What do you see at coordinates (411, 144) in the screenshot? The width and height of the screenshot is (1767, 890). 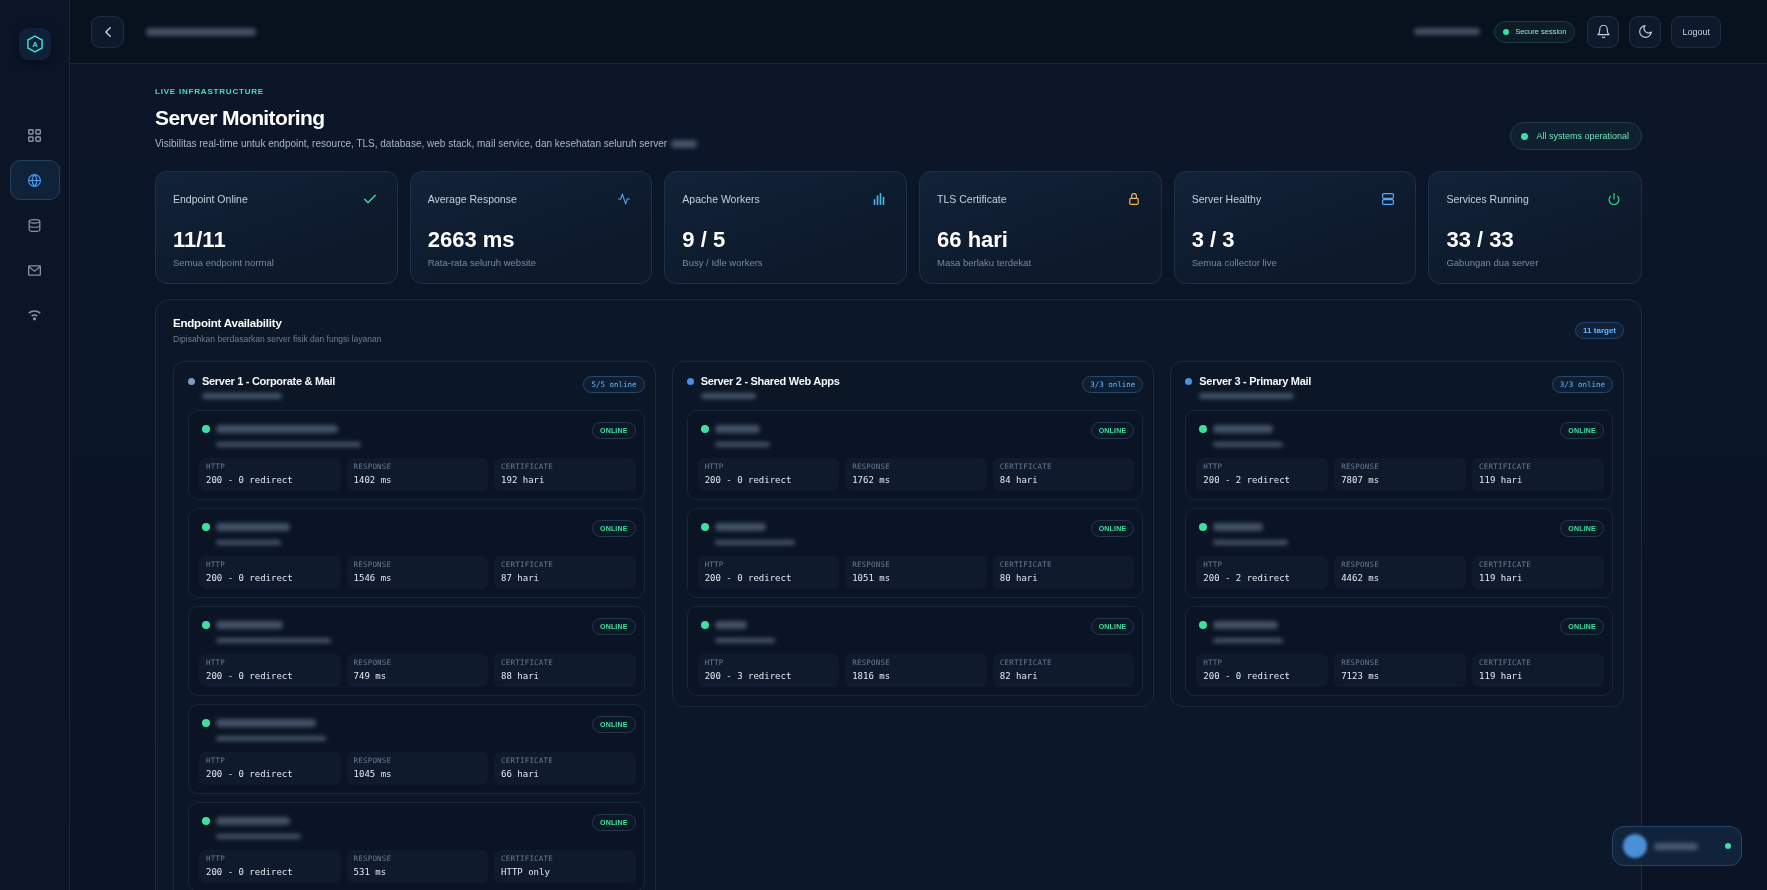 I see `page-subtitle: Visibilitas real-time untuk endpoint, resource, TLS, database, web stack, mail service, dan kesehatan seluruh server` at bounding box center [411, 144].